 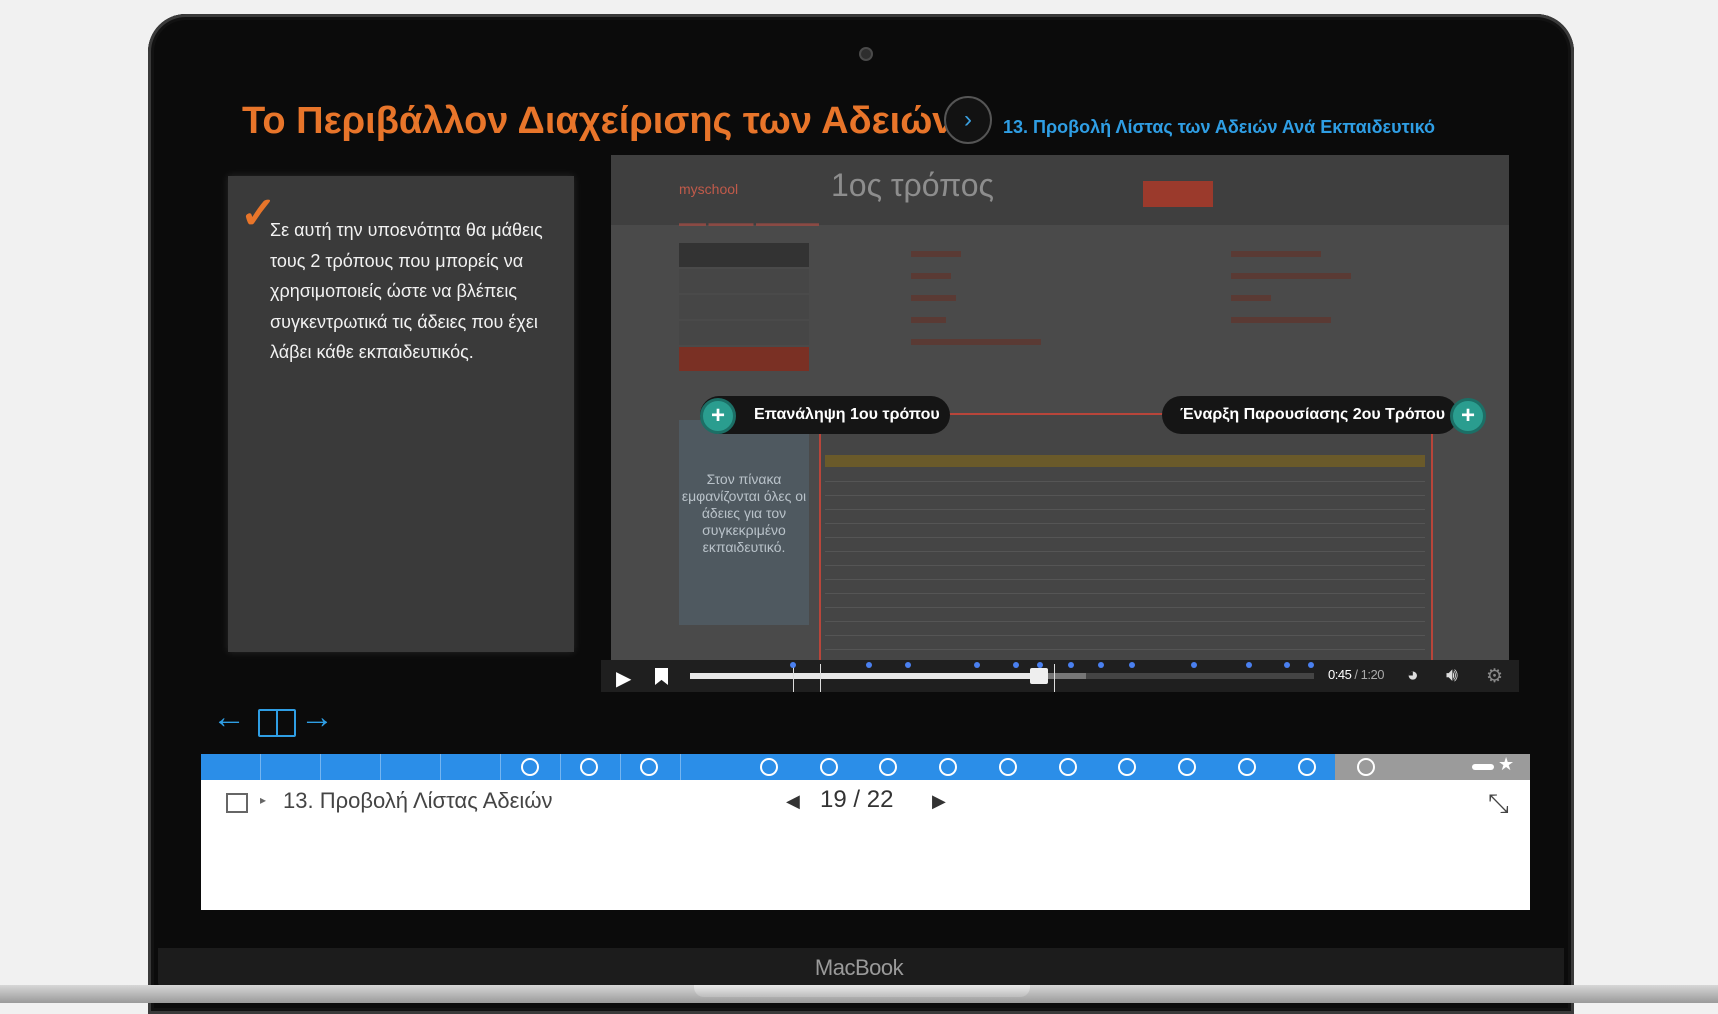 I want to click on repeat-method-1-button: Επανάληψη 1ου τρόπου, so click(x=825, y=415).